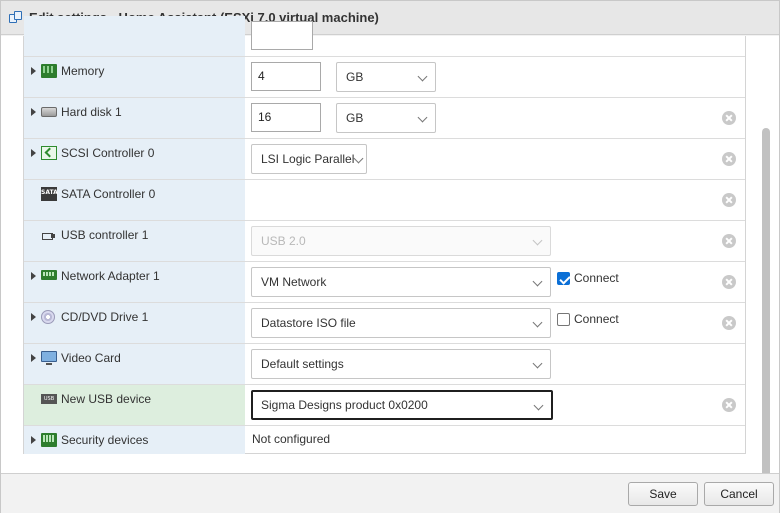 This screenshot has width=780, height=513. What do you see at coordinates (286, 76) in the screenshot?
I see `memory-size-input: 4` at bounding box center [286, 76].